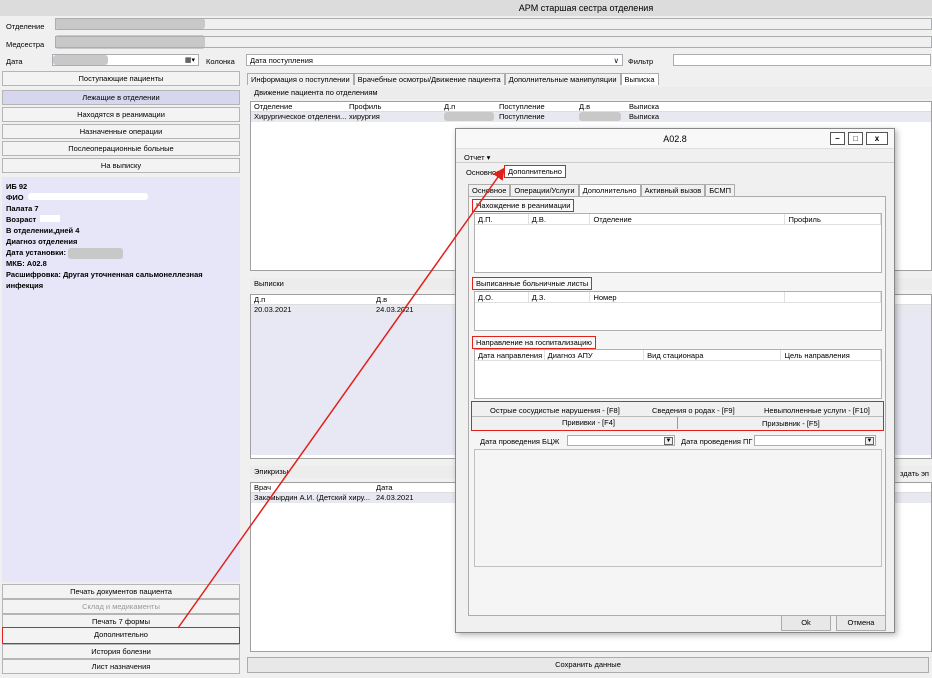  I want to click on kolonka-label: Колонка, so click(220, 61).